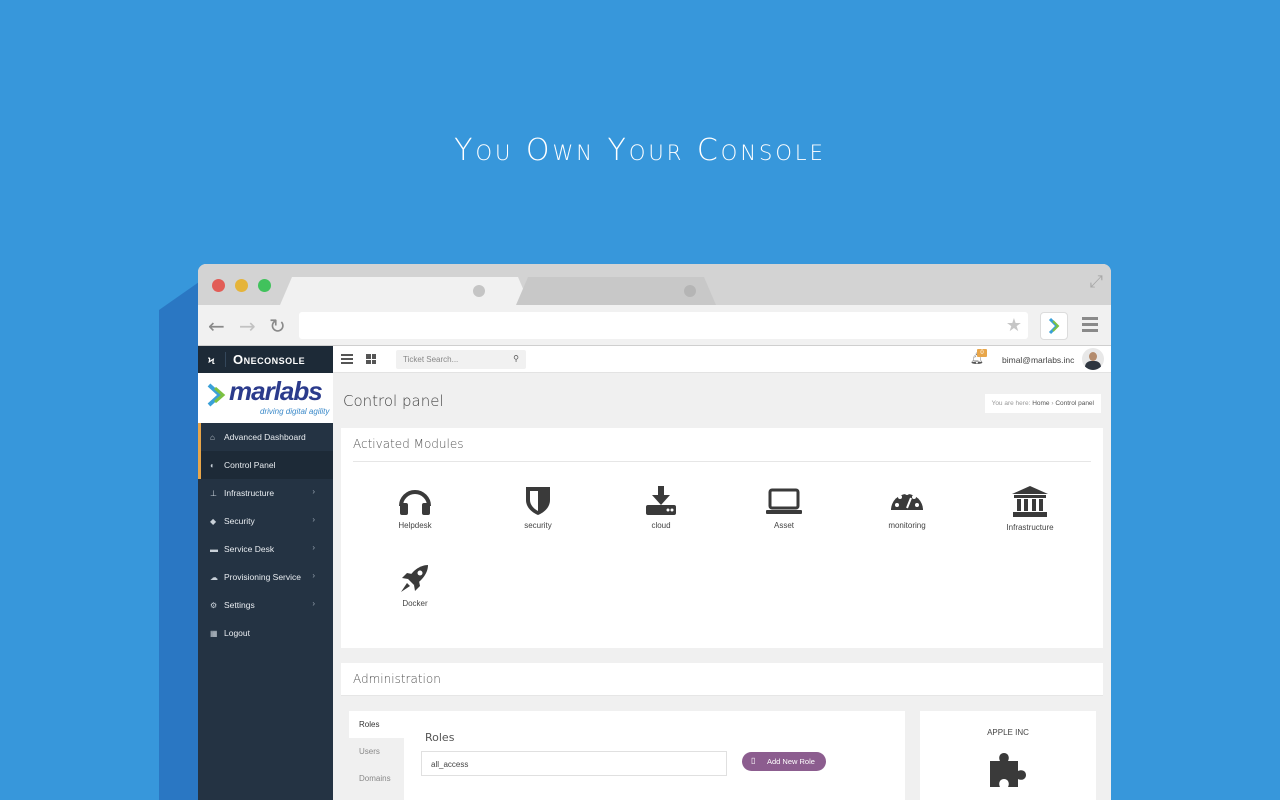 Image resolution: width=1280 pixels, height=800 pixels. Describe the element at coordinates (376, 751) in the screenshot. I see `tab-users: Users` at that location.